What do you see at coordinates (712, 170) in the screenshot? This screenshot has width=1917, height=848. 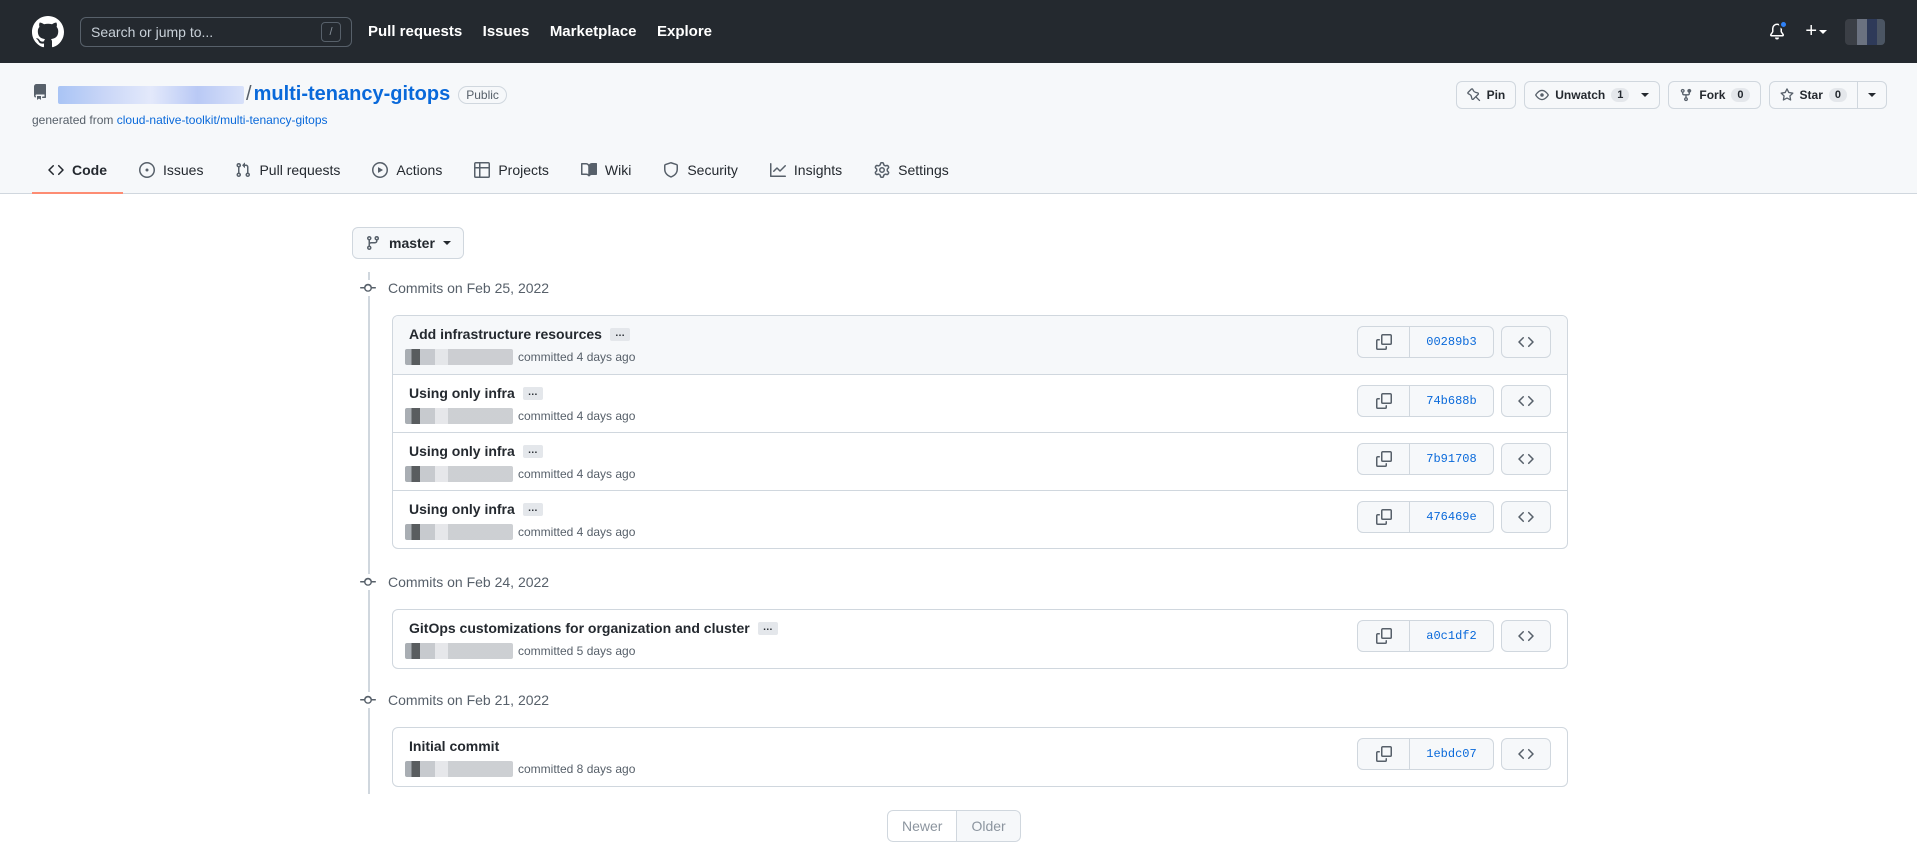 I see `tab-label: Security` at bounding box center [712, 170].